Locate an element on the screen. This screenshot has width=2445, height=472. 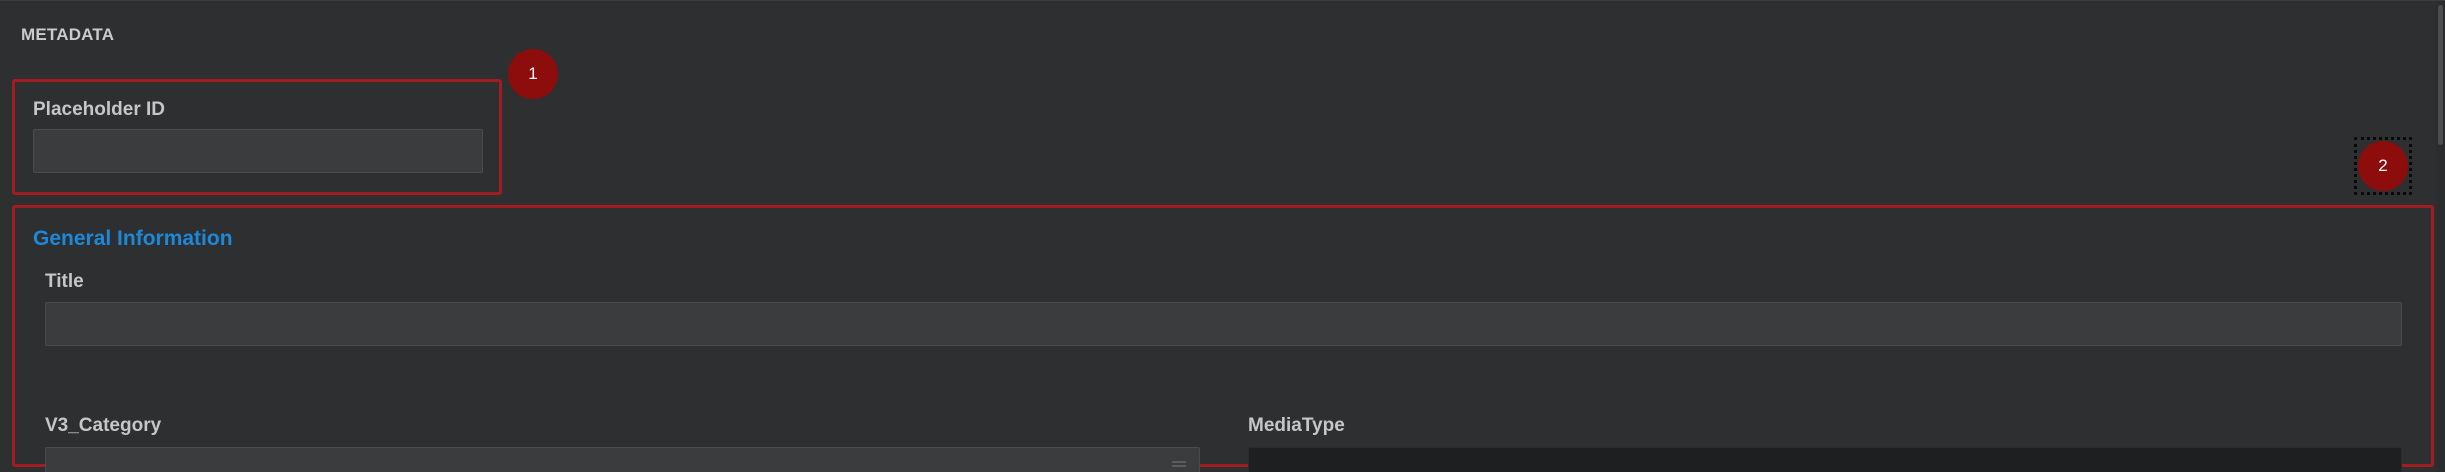
annotation-marker-1: 1 is located at coordinates (533, 74).